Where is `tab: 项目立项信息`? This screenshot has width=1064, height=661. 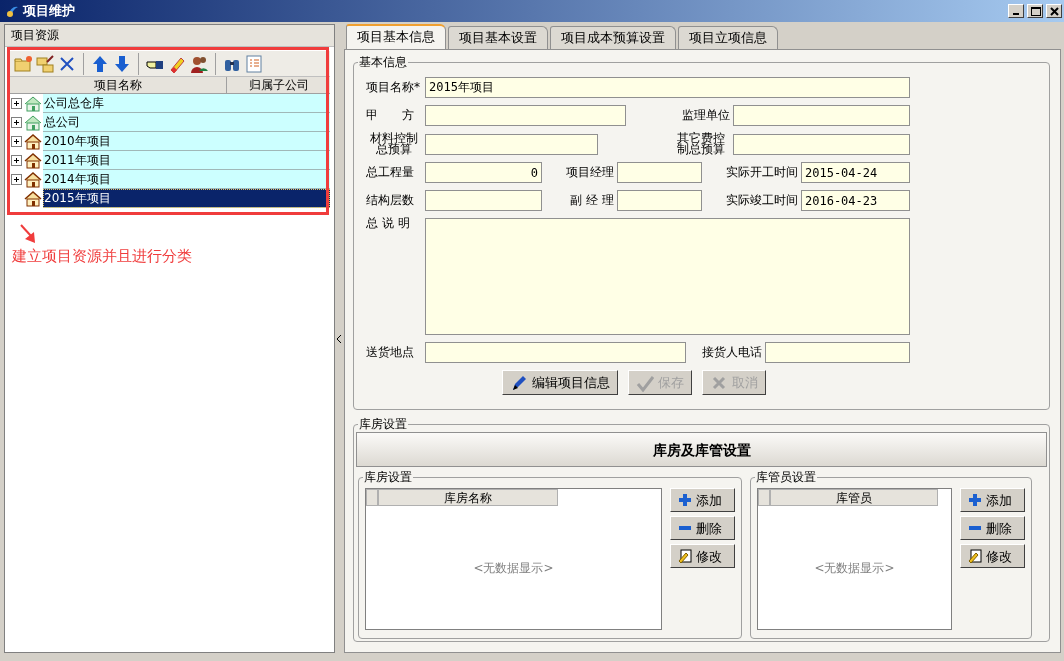
tab: 项目立项信息 is located at coordinates (728, 37).